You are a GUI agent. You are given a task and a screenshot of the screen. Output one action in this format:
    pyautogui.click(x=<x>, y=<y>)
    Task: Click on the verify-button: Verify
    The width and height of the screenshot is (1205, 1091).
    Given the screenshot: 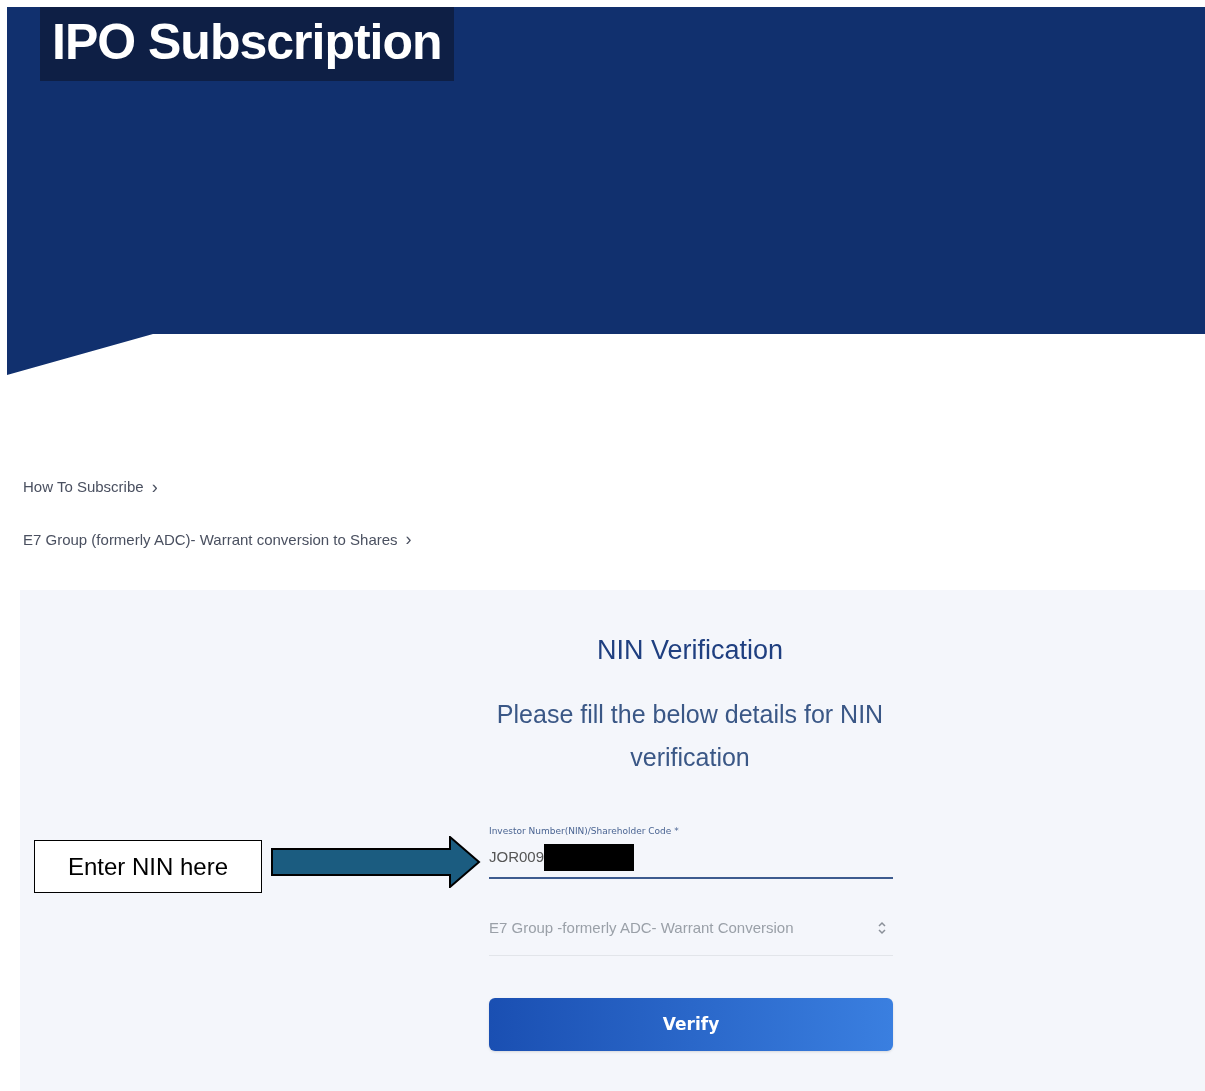 What is the action you would take?
    pyautogui.click(x=691, y=1024)
    